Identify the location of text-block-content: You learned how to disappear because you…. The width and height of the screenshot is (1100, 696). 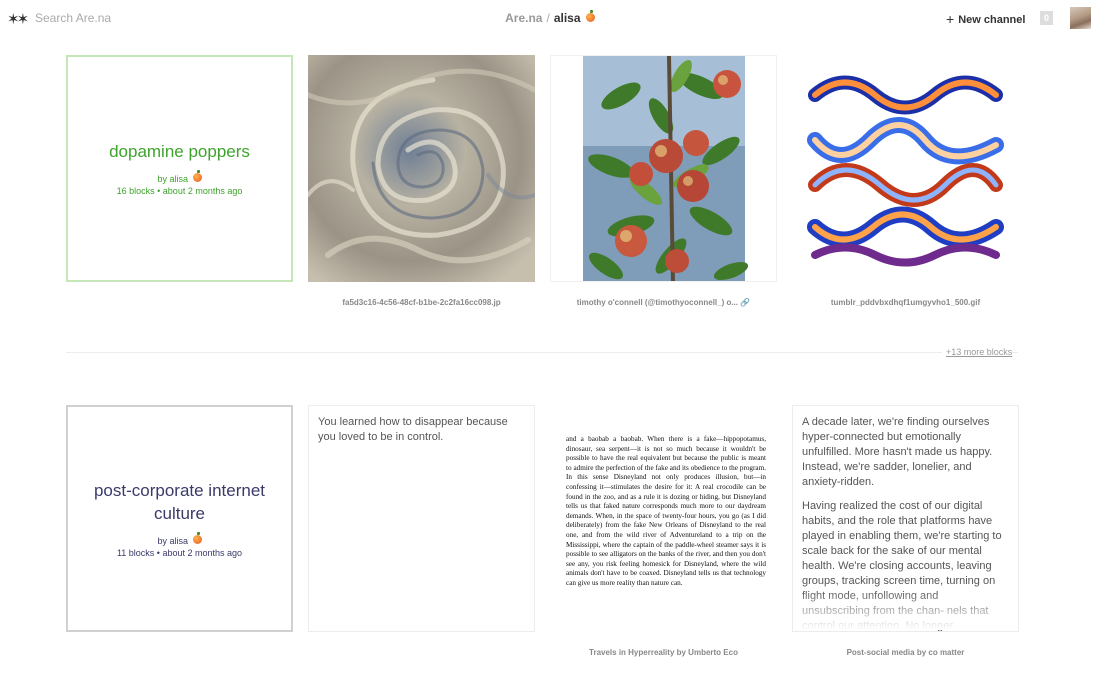
(413, 429).